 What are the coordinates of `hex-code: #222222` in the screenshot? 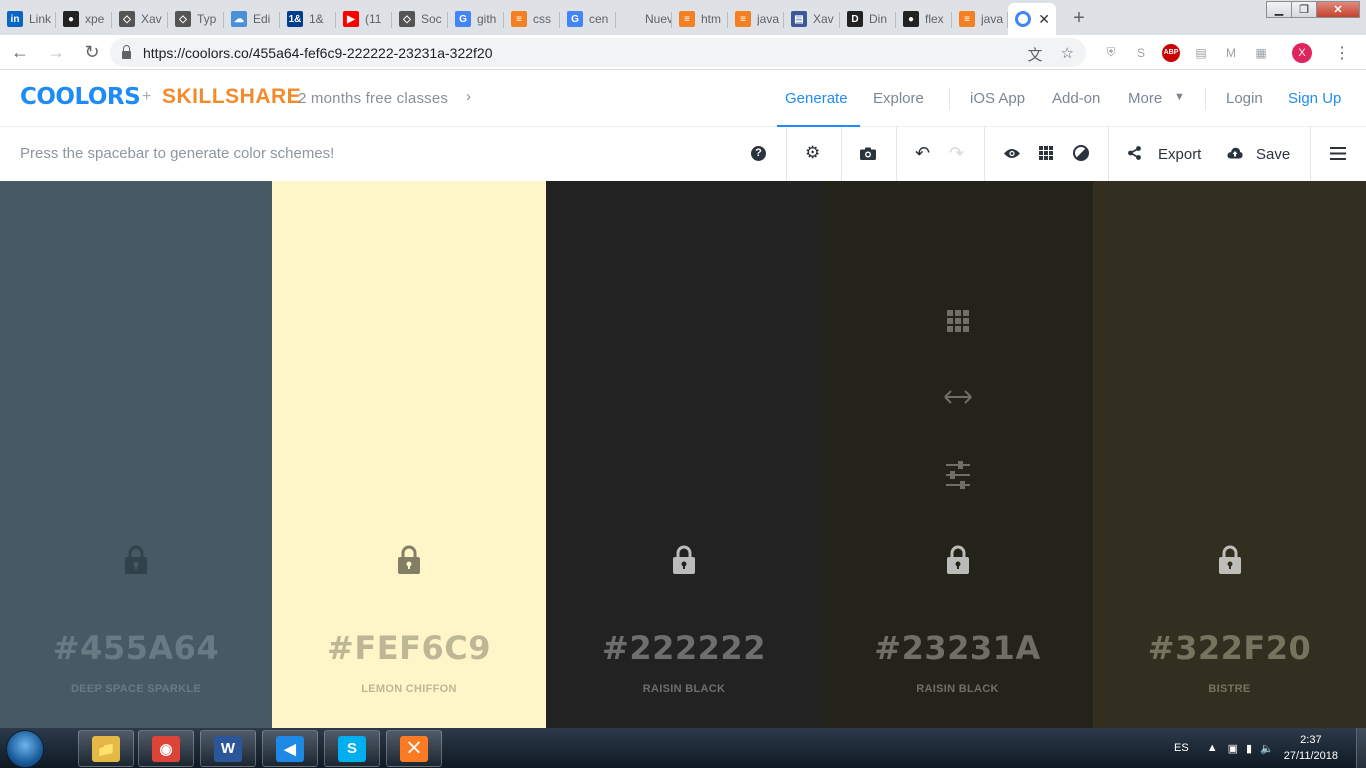 It's located at (684, 648).